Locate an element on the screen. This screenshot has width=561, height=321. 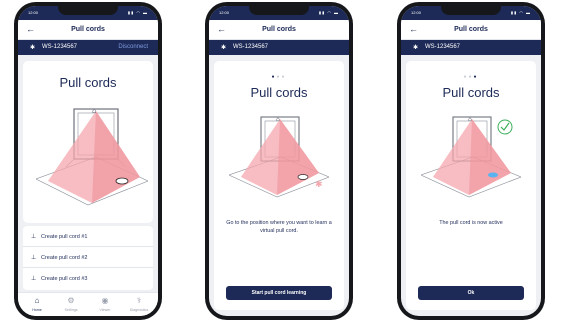
list-item: ⊥ Create pull cord #1 is located at coordinates (88, 236).